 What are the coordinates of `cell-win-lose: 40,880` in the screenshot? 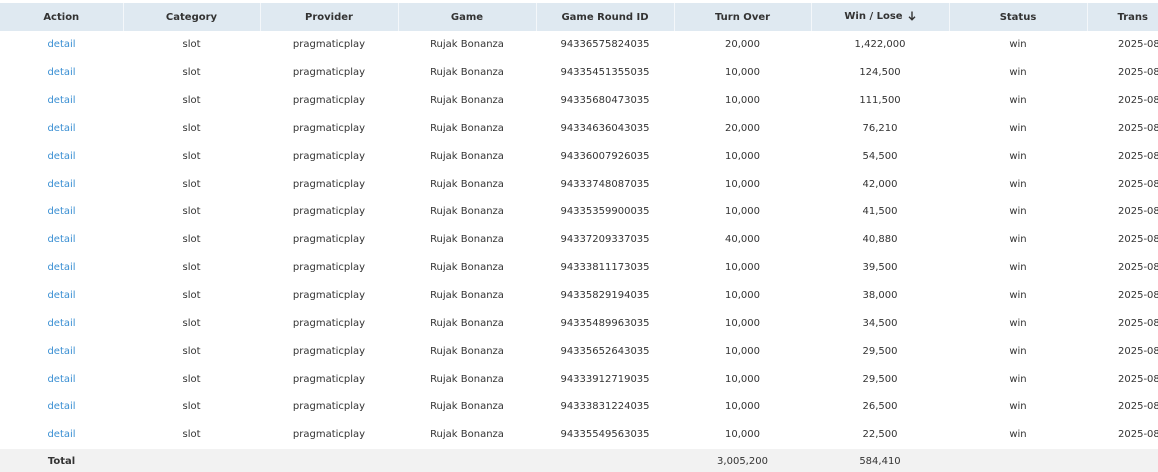 It's located at (880, 240).